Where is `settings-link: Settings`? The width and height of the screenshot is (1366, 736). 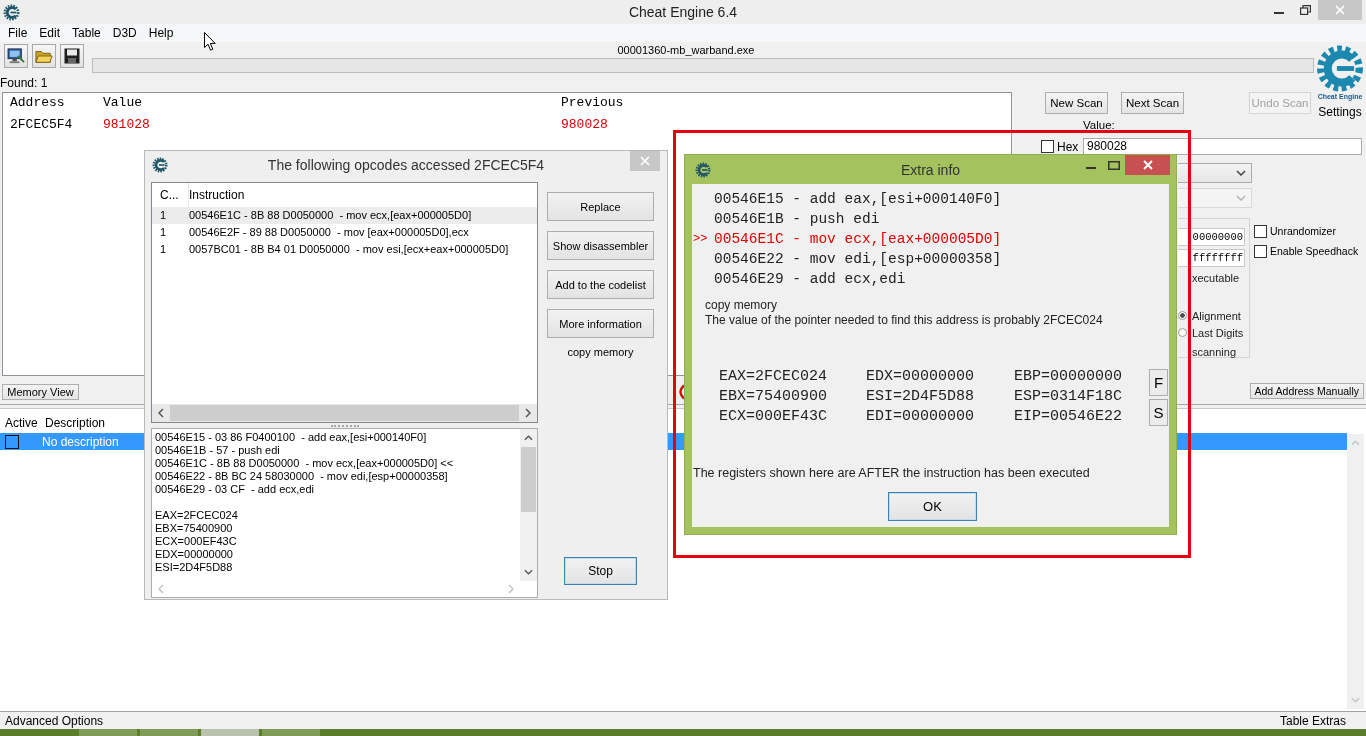 settings-link: Settings is located at coordinates (1340, 112).